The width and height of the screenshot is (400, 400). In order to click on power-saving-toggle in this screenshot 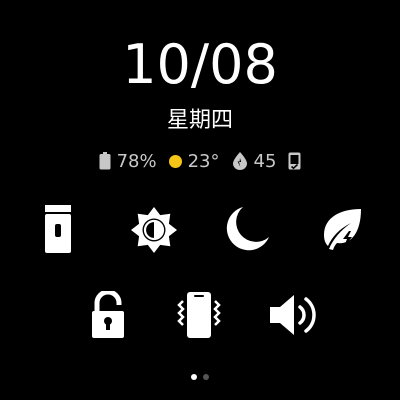, I will do `click(341, 229)`.